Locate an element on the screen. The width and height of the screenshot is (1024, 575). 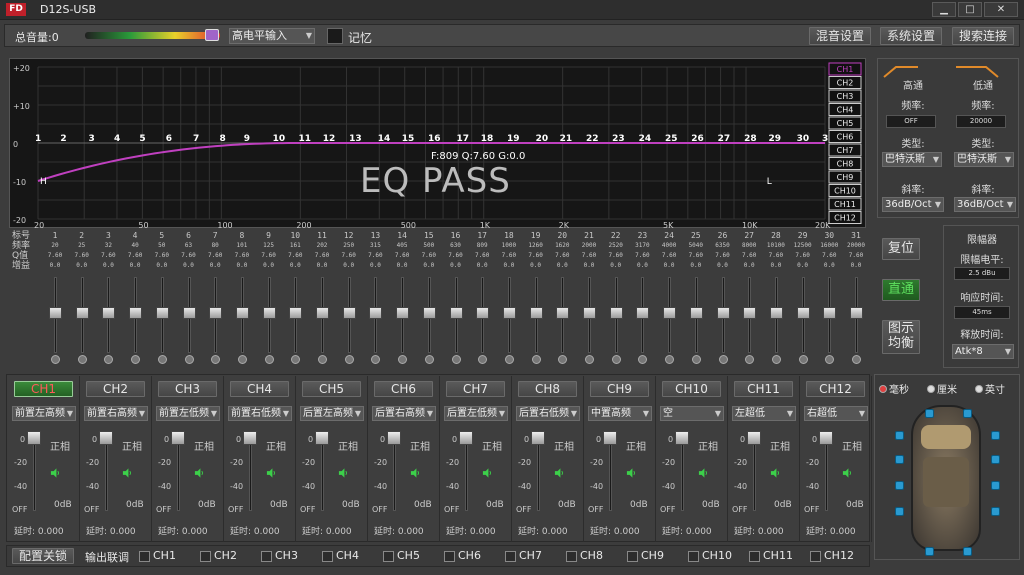
channel-select-button: CH10 is located at coordinates (691, 389).